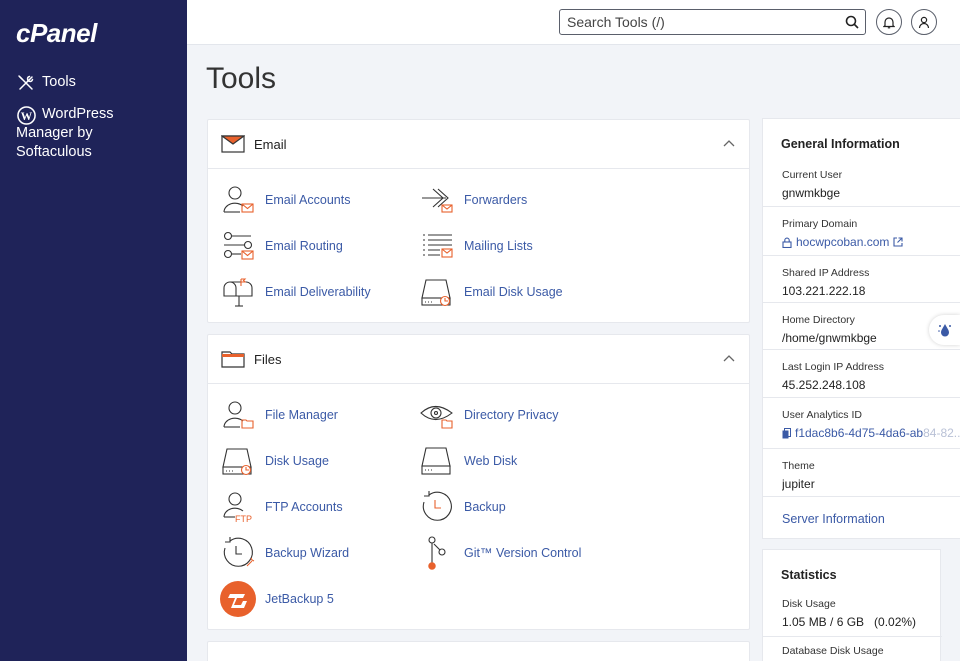 This screenshot has height=661, width=960. I want to click on tool-web-disk: Web Disk, so click(468, 461).